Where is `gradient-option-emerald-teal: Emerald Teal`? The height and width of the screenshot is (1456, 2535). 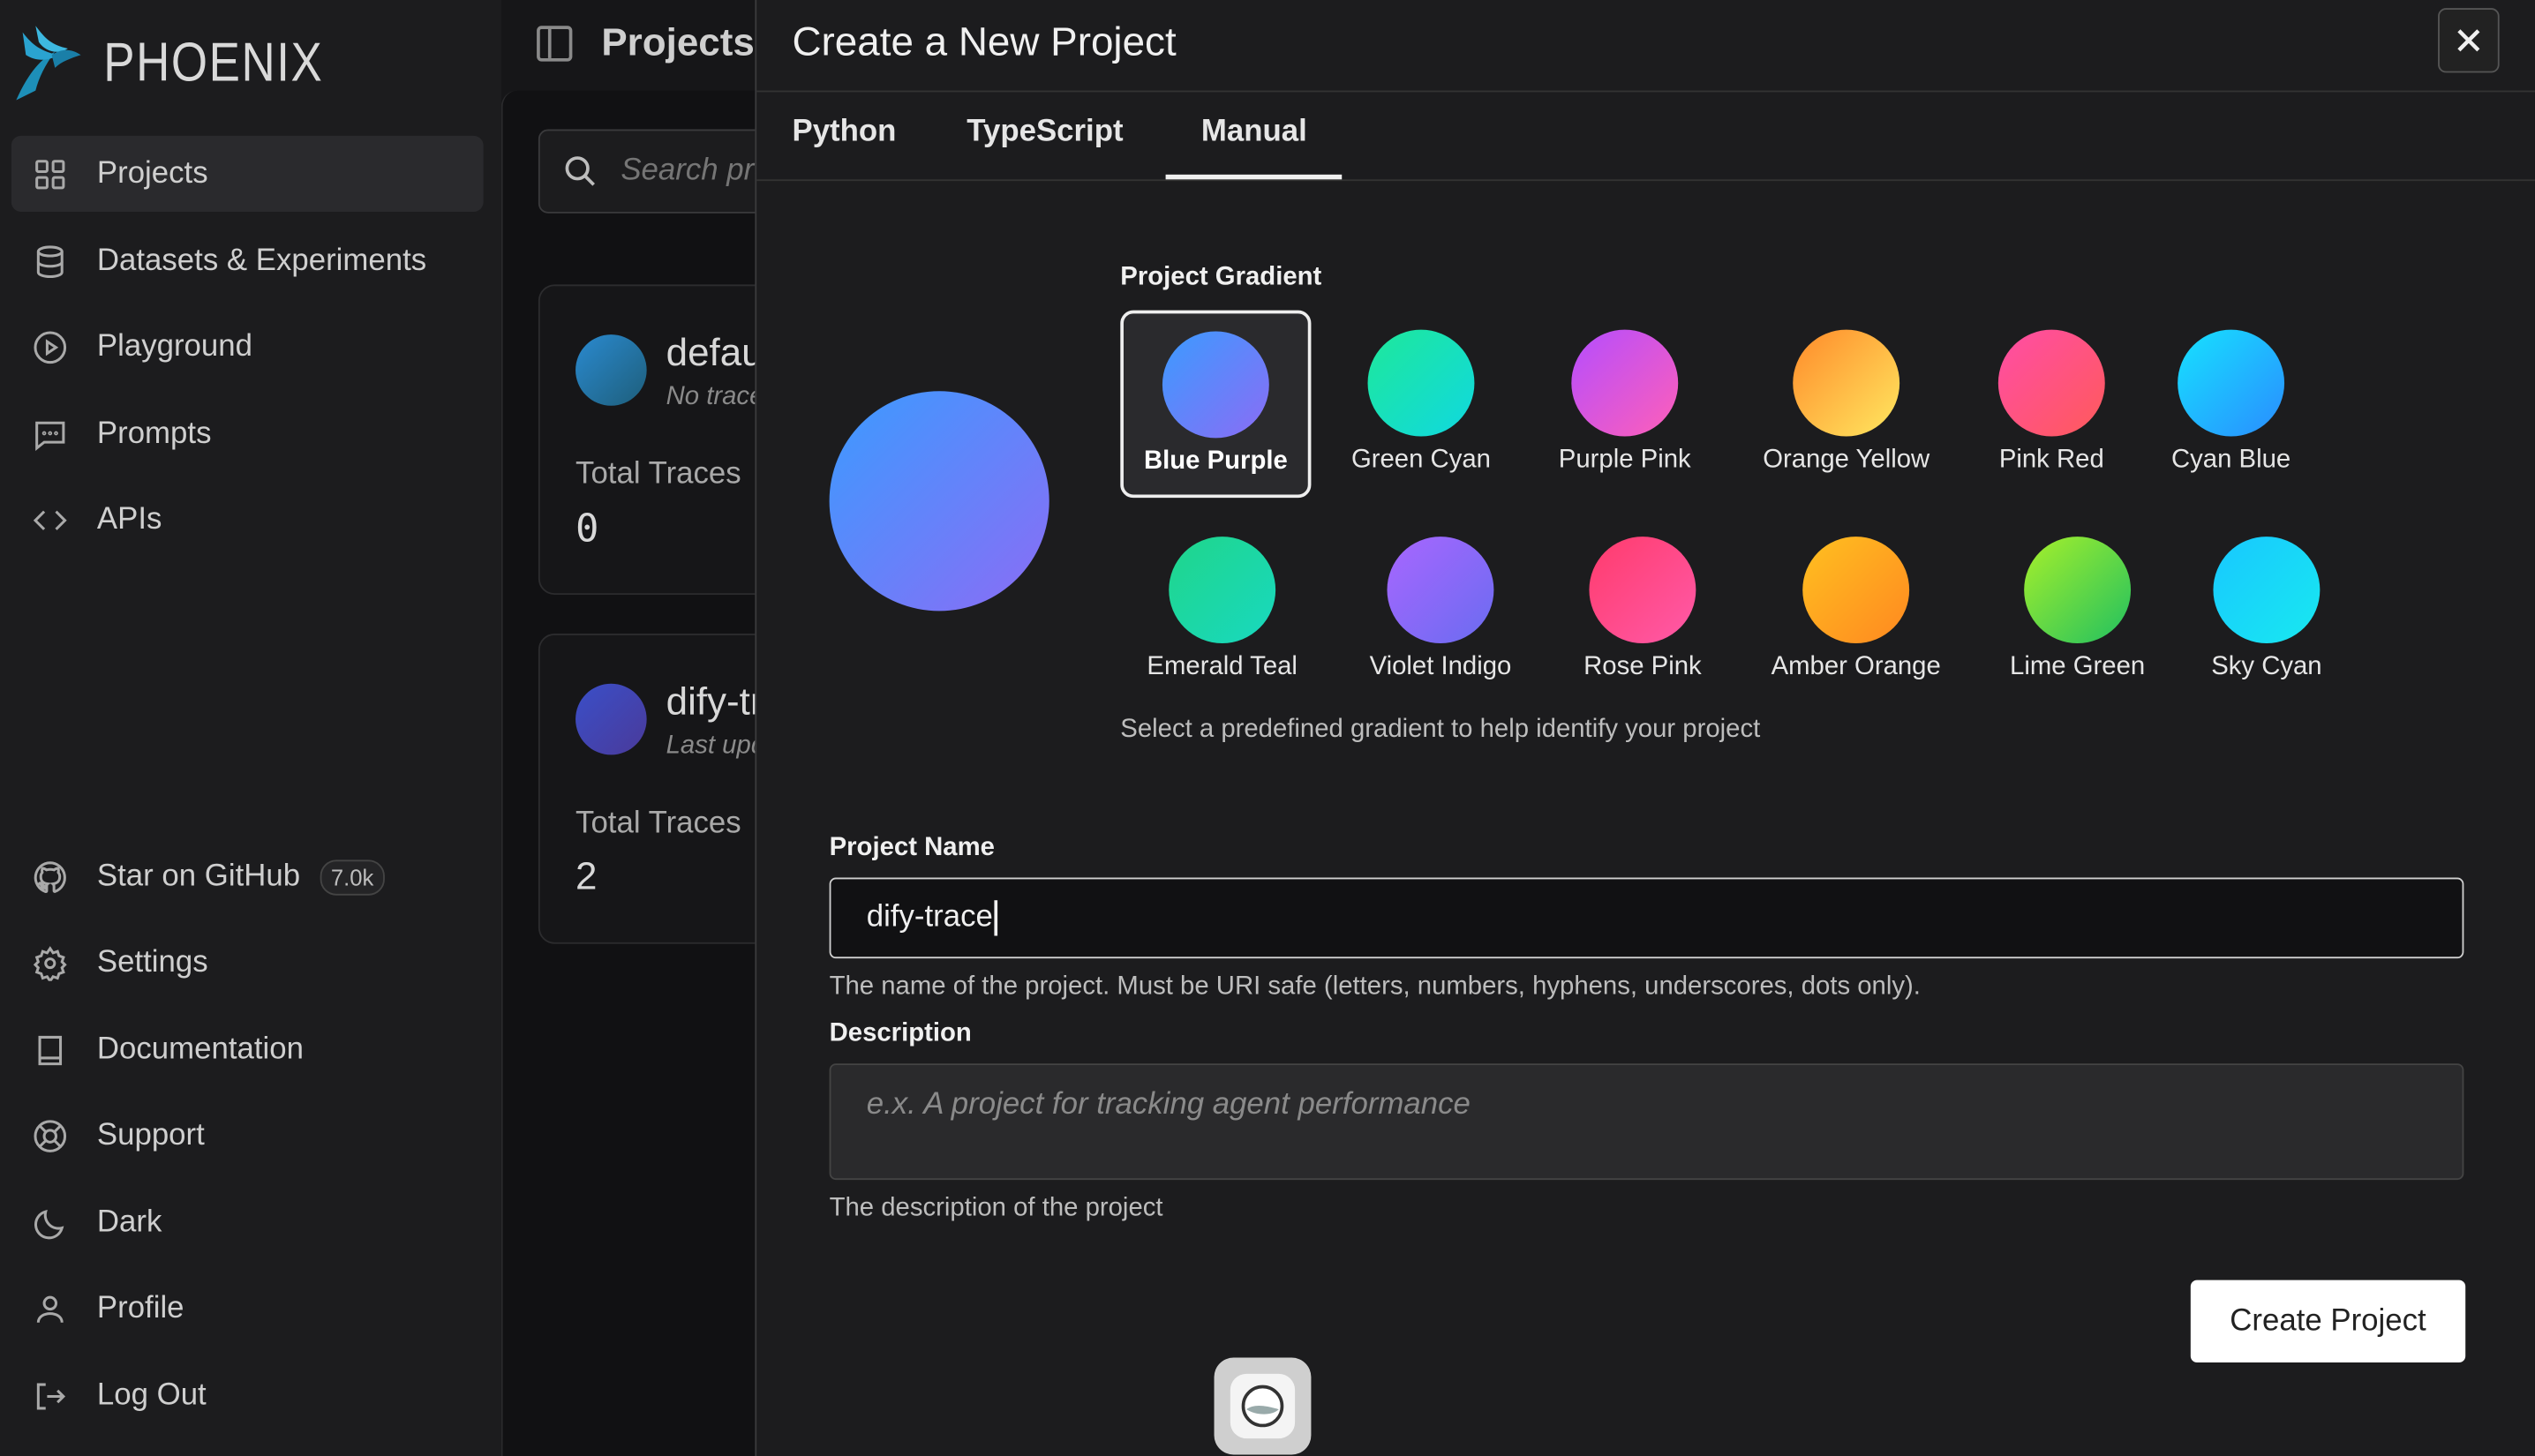
gradient-option-emerald-teal: Emerald Teal is located at coordinates (1222, 610).